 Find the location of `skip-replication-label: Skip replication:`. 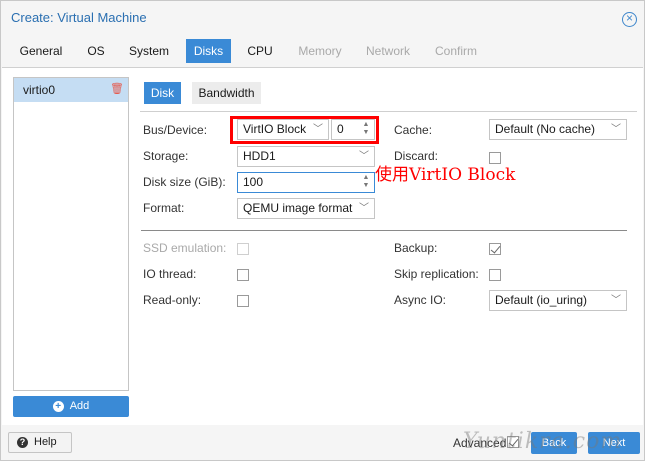

skip-replication-label: Skip replication: is located at coordinates (436, 274).